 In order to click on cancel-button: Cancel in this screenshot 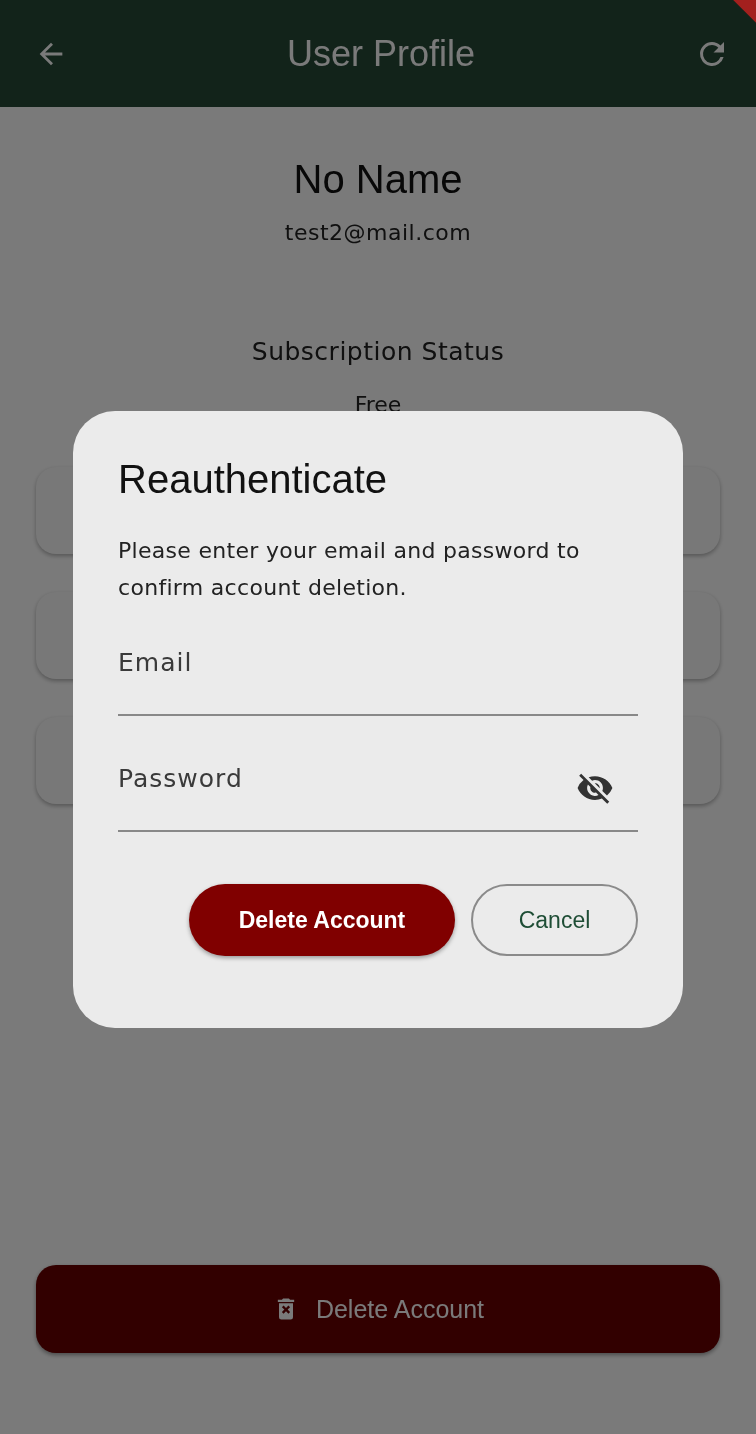, I will do `click(554, 920)`.